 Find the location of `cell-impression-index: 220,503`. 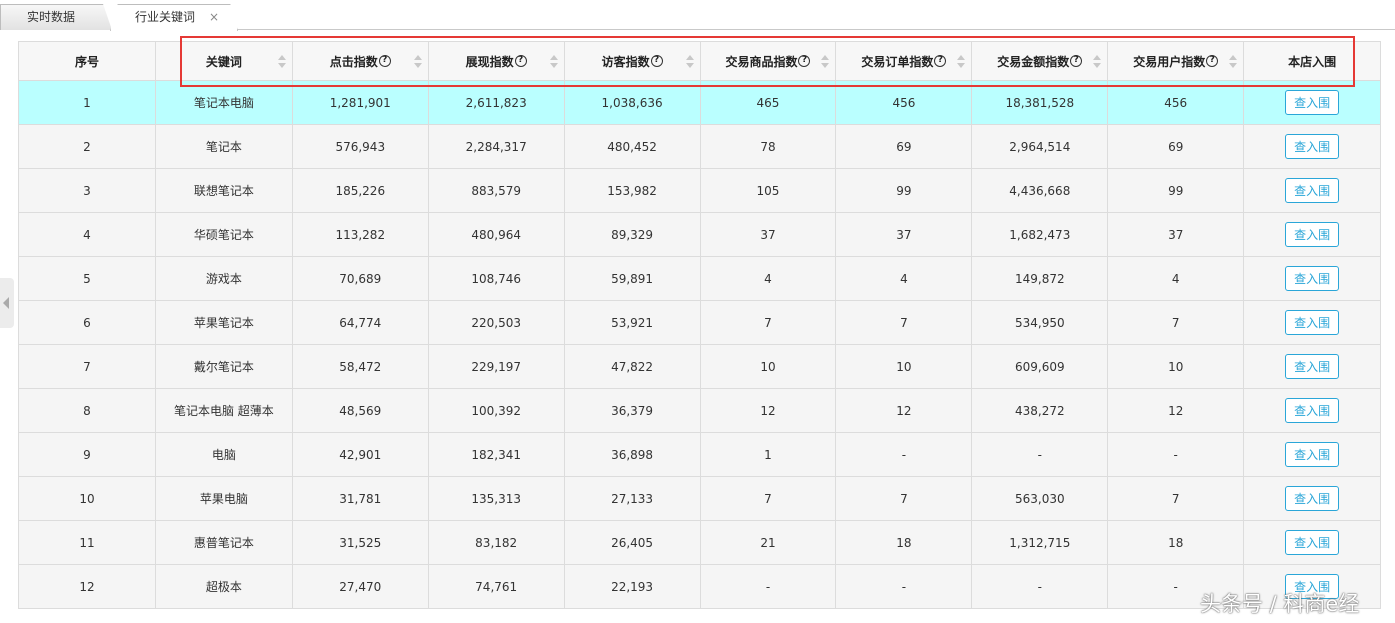

cell-impression-index: 220,503 is located at coordinates (496, 323).